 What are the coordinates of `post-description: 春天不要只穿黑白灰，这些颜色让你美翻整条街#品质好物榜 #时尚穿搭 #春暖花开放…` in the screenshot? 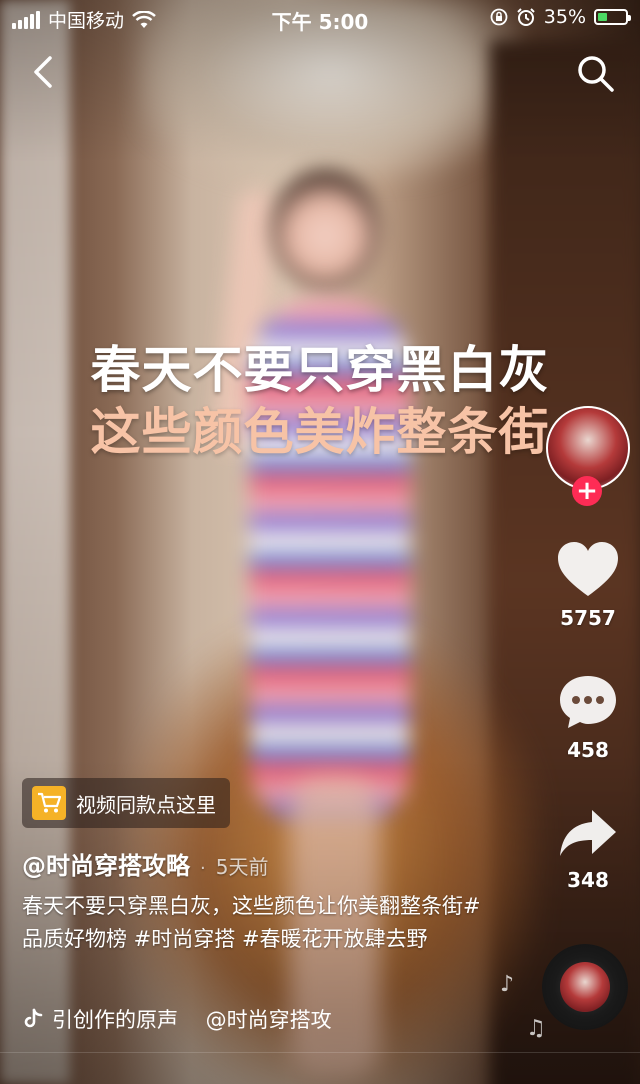 It's located at (252, 923).